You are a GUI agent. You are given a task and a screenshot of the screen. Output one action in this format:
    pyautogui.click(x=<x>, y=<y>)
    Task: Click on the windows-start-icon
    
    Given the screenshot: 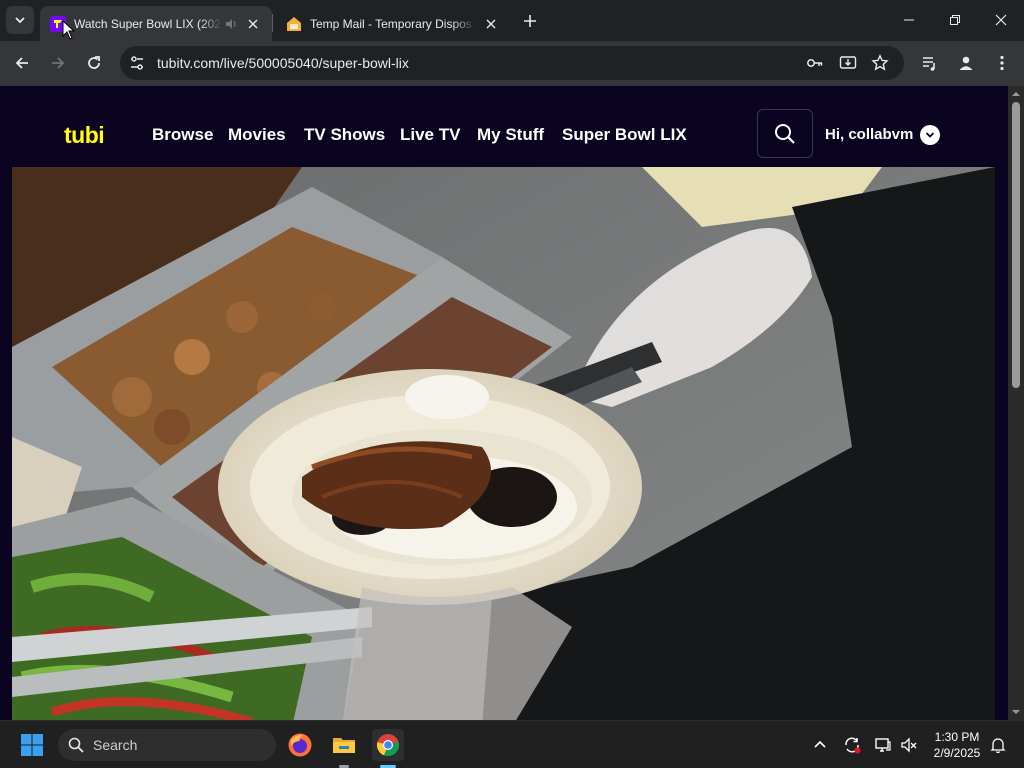 What is the action you would take?
    pyautogui.click(x=32, y=745)
    